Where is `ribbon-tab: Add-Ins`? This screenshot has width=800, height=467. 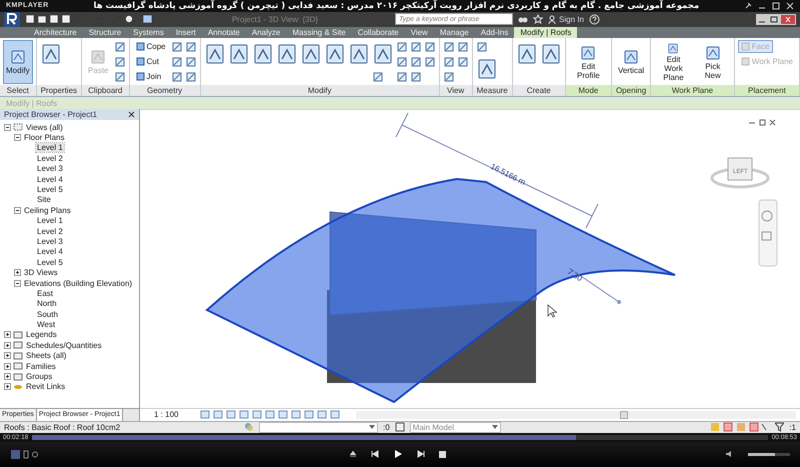
ribbon-tab: Add-Ins is located at coordinates (494, 32).